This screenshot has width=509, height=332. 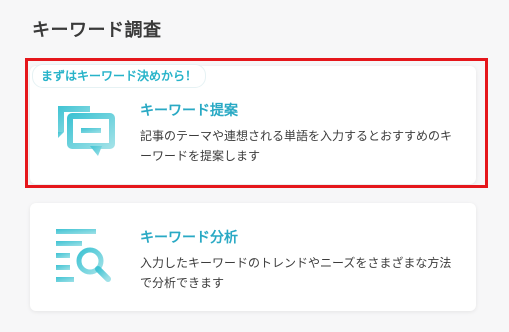 I want to click on card-description: 入力したキーワードのトレンドやニーズをさまざまな方法で分析できます, so click(x=296, y=273).